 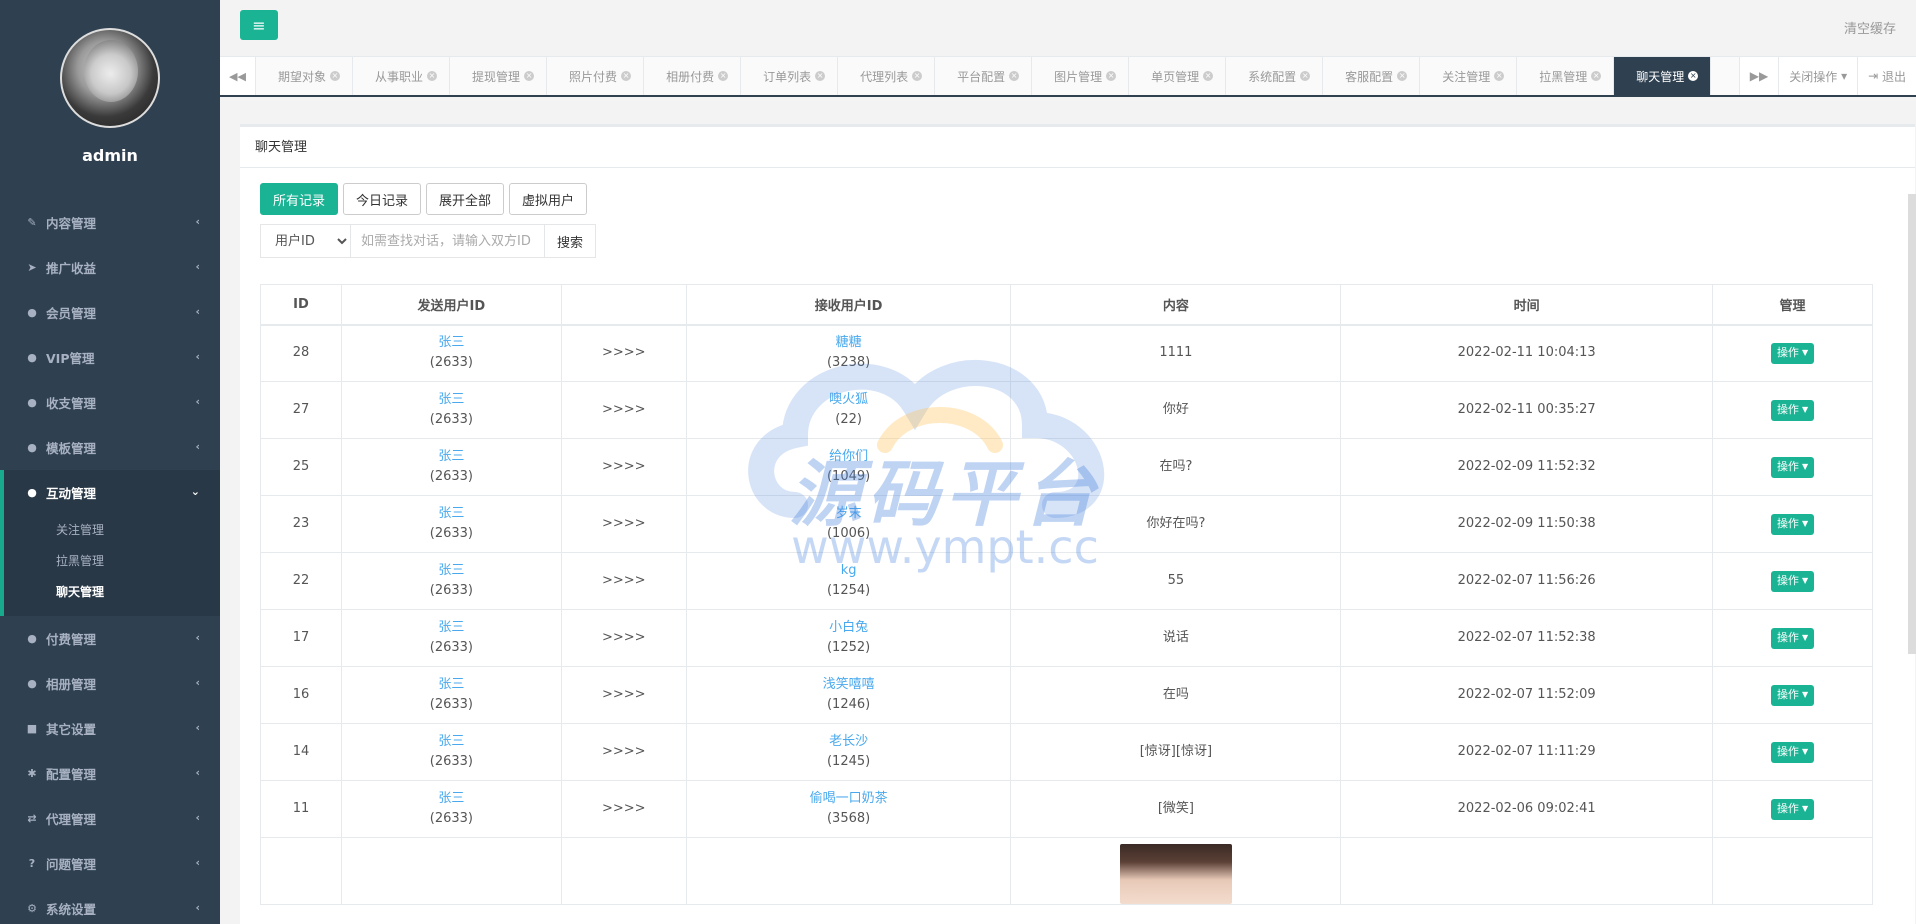 I want to click on sidebar-item-interaction: ● 互动管理 ⌄, so click(x=112, y=492).